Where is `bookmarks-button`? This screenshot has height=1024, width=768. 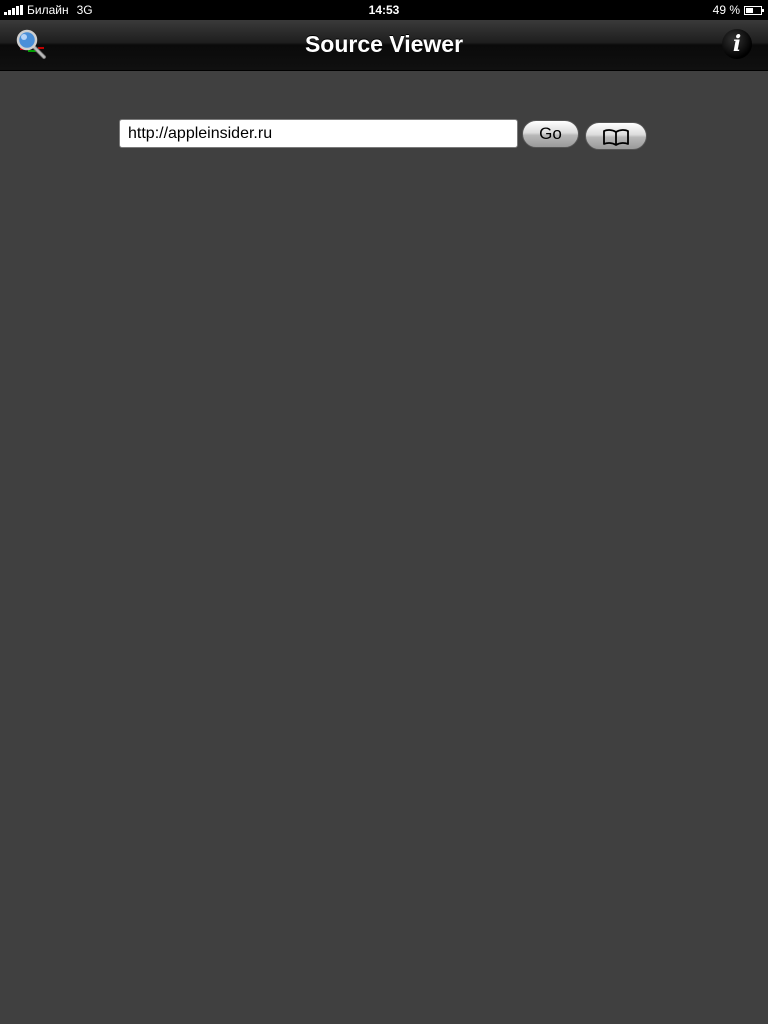
bookmarks-button is located at coordinates (616, 136).